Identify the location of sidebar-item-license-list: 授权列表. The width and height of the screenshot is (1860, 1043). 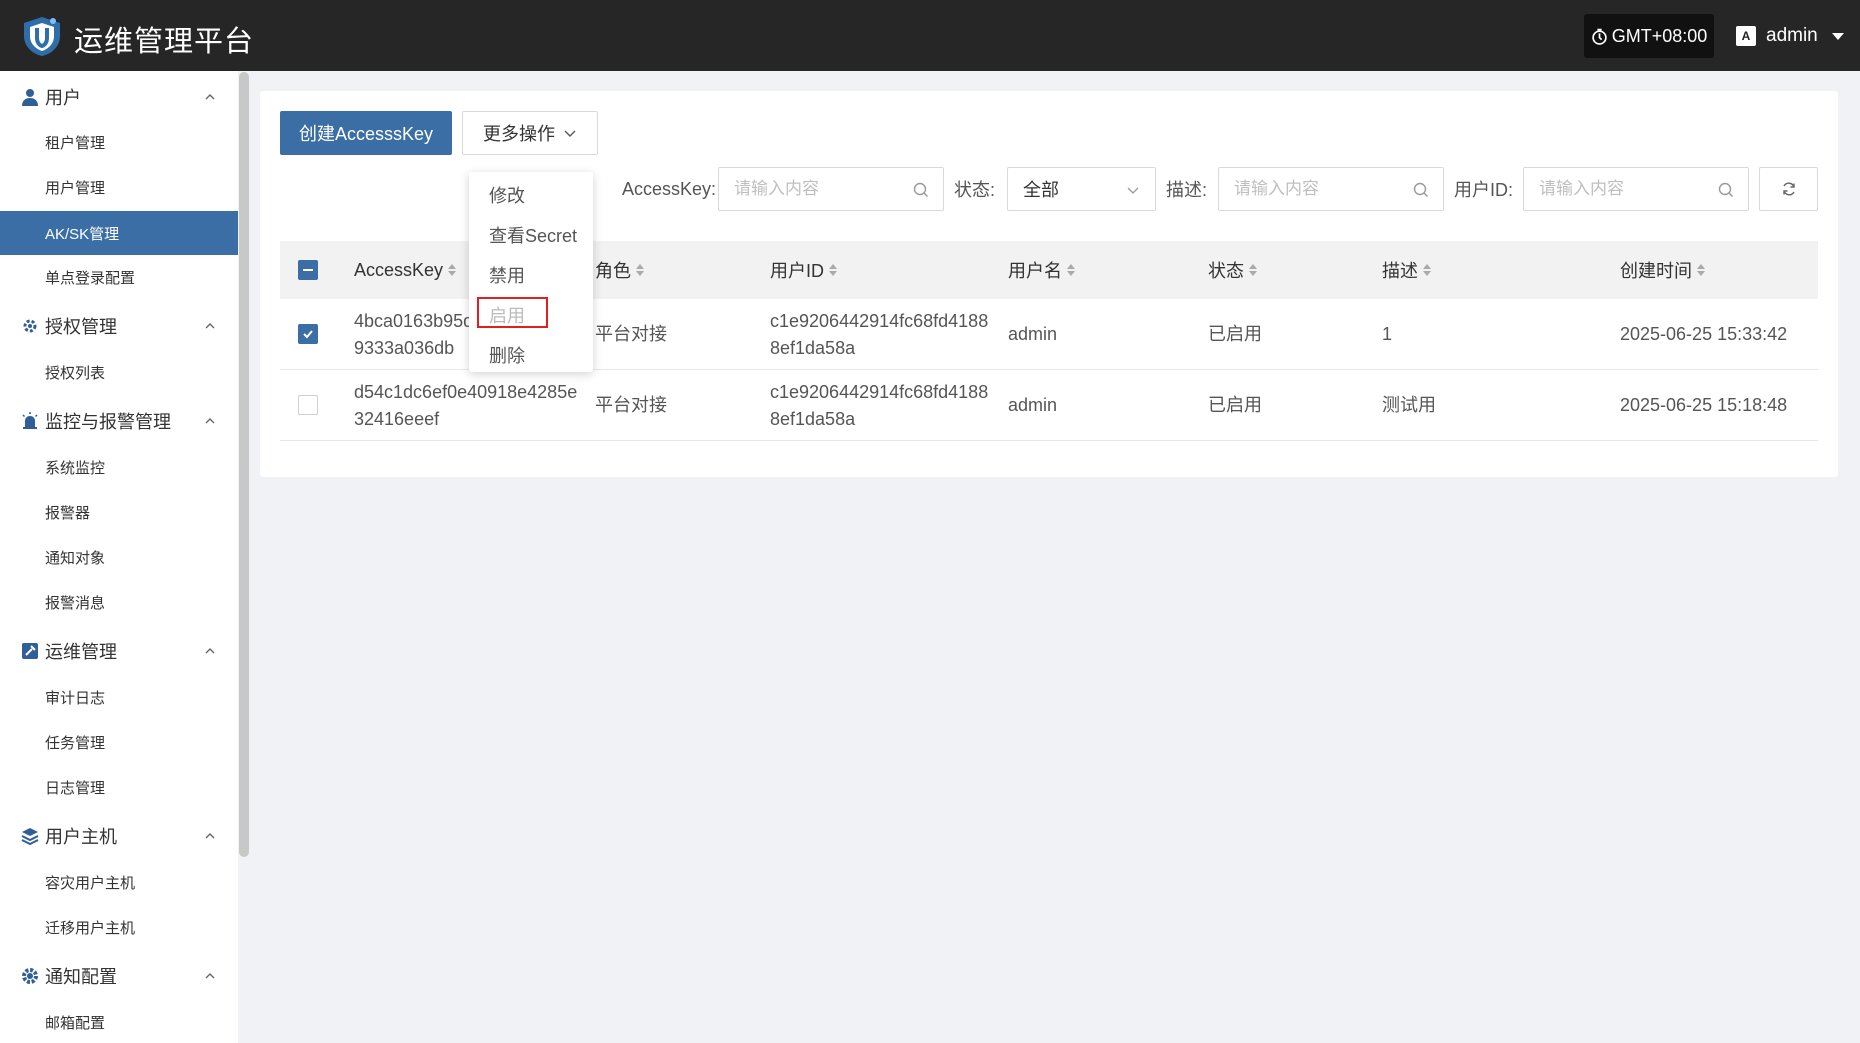
(119, 372).